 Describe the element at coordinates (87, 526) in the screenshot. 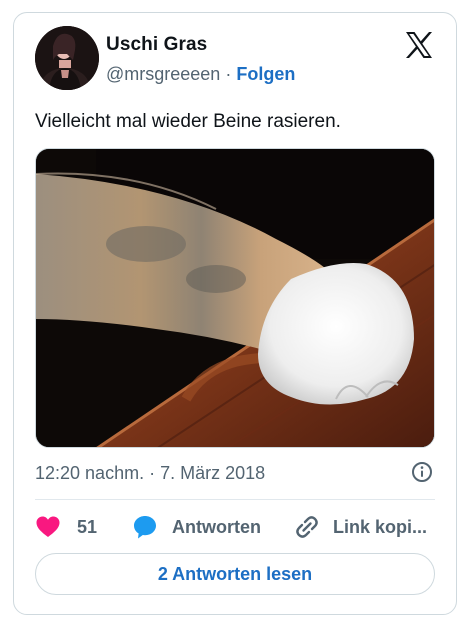

I see `like-count: 51` at that location.